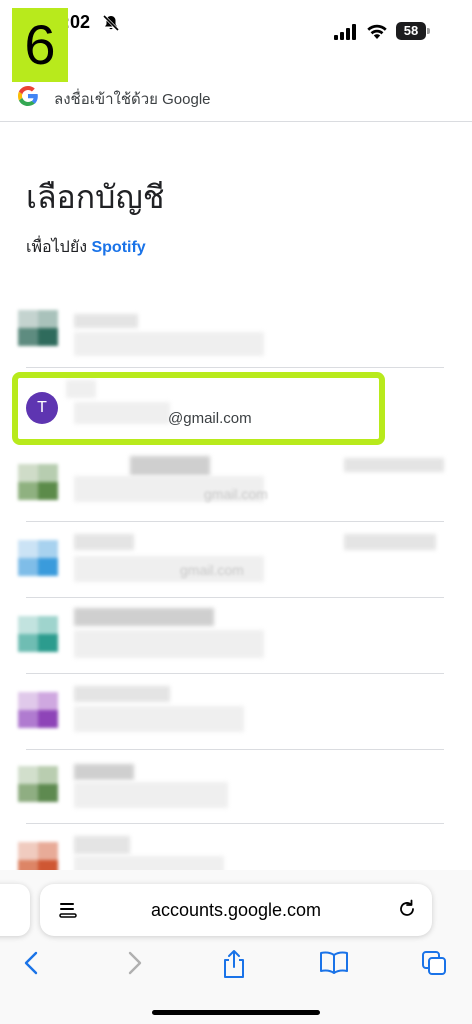 The height and width of the screenshot is (1024, 472). Describe the element at coordinates (118, 247) in the screenshot. I see `app-name-link: Spotify` at that location.